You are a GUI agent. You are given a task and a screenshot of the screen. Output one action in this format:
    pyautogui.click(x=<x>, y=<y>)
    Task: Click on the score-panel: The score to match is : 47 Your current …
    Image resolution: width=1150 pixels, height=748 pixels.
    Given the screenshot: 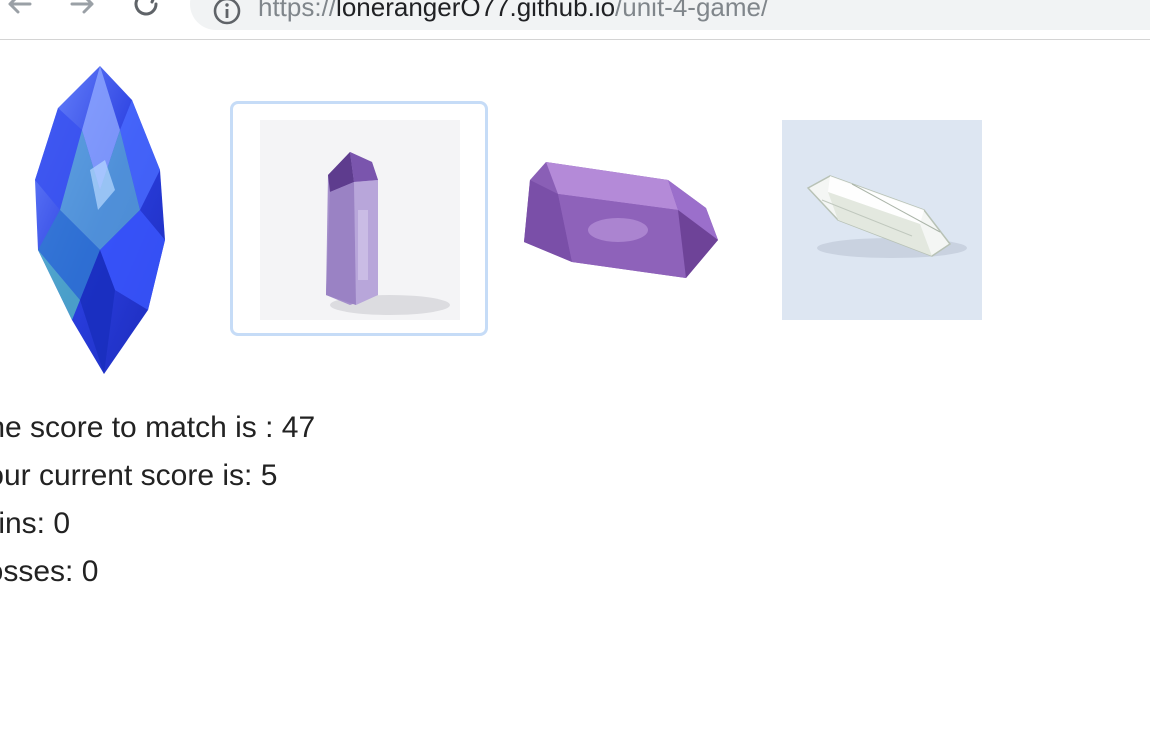 What is the action you would take?
    pyautogui.click(x=157, y=500)
    